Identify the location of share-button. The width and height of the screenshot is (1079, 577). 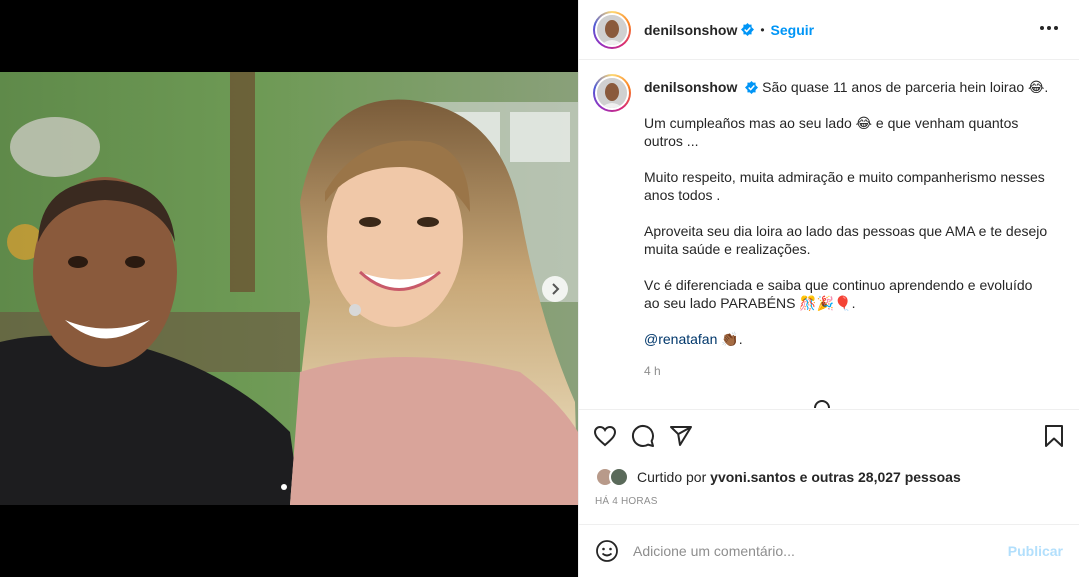
(688, 436).